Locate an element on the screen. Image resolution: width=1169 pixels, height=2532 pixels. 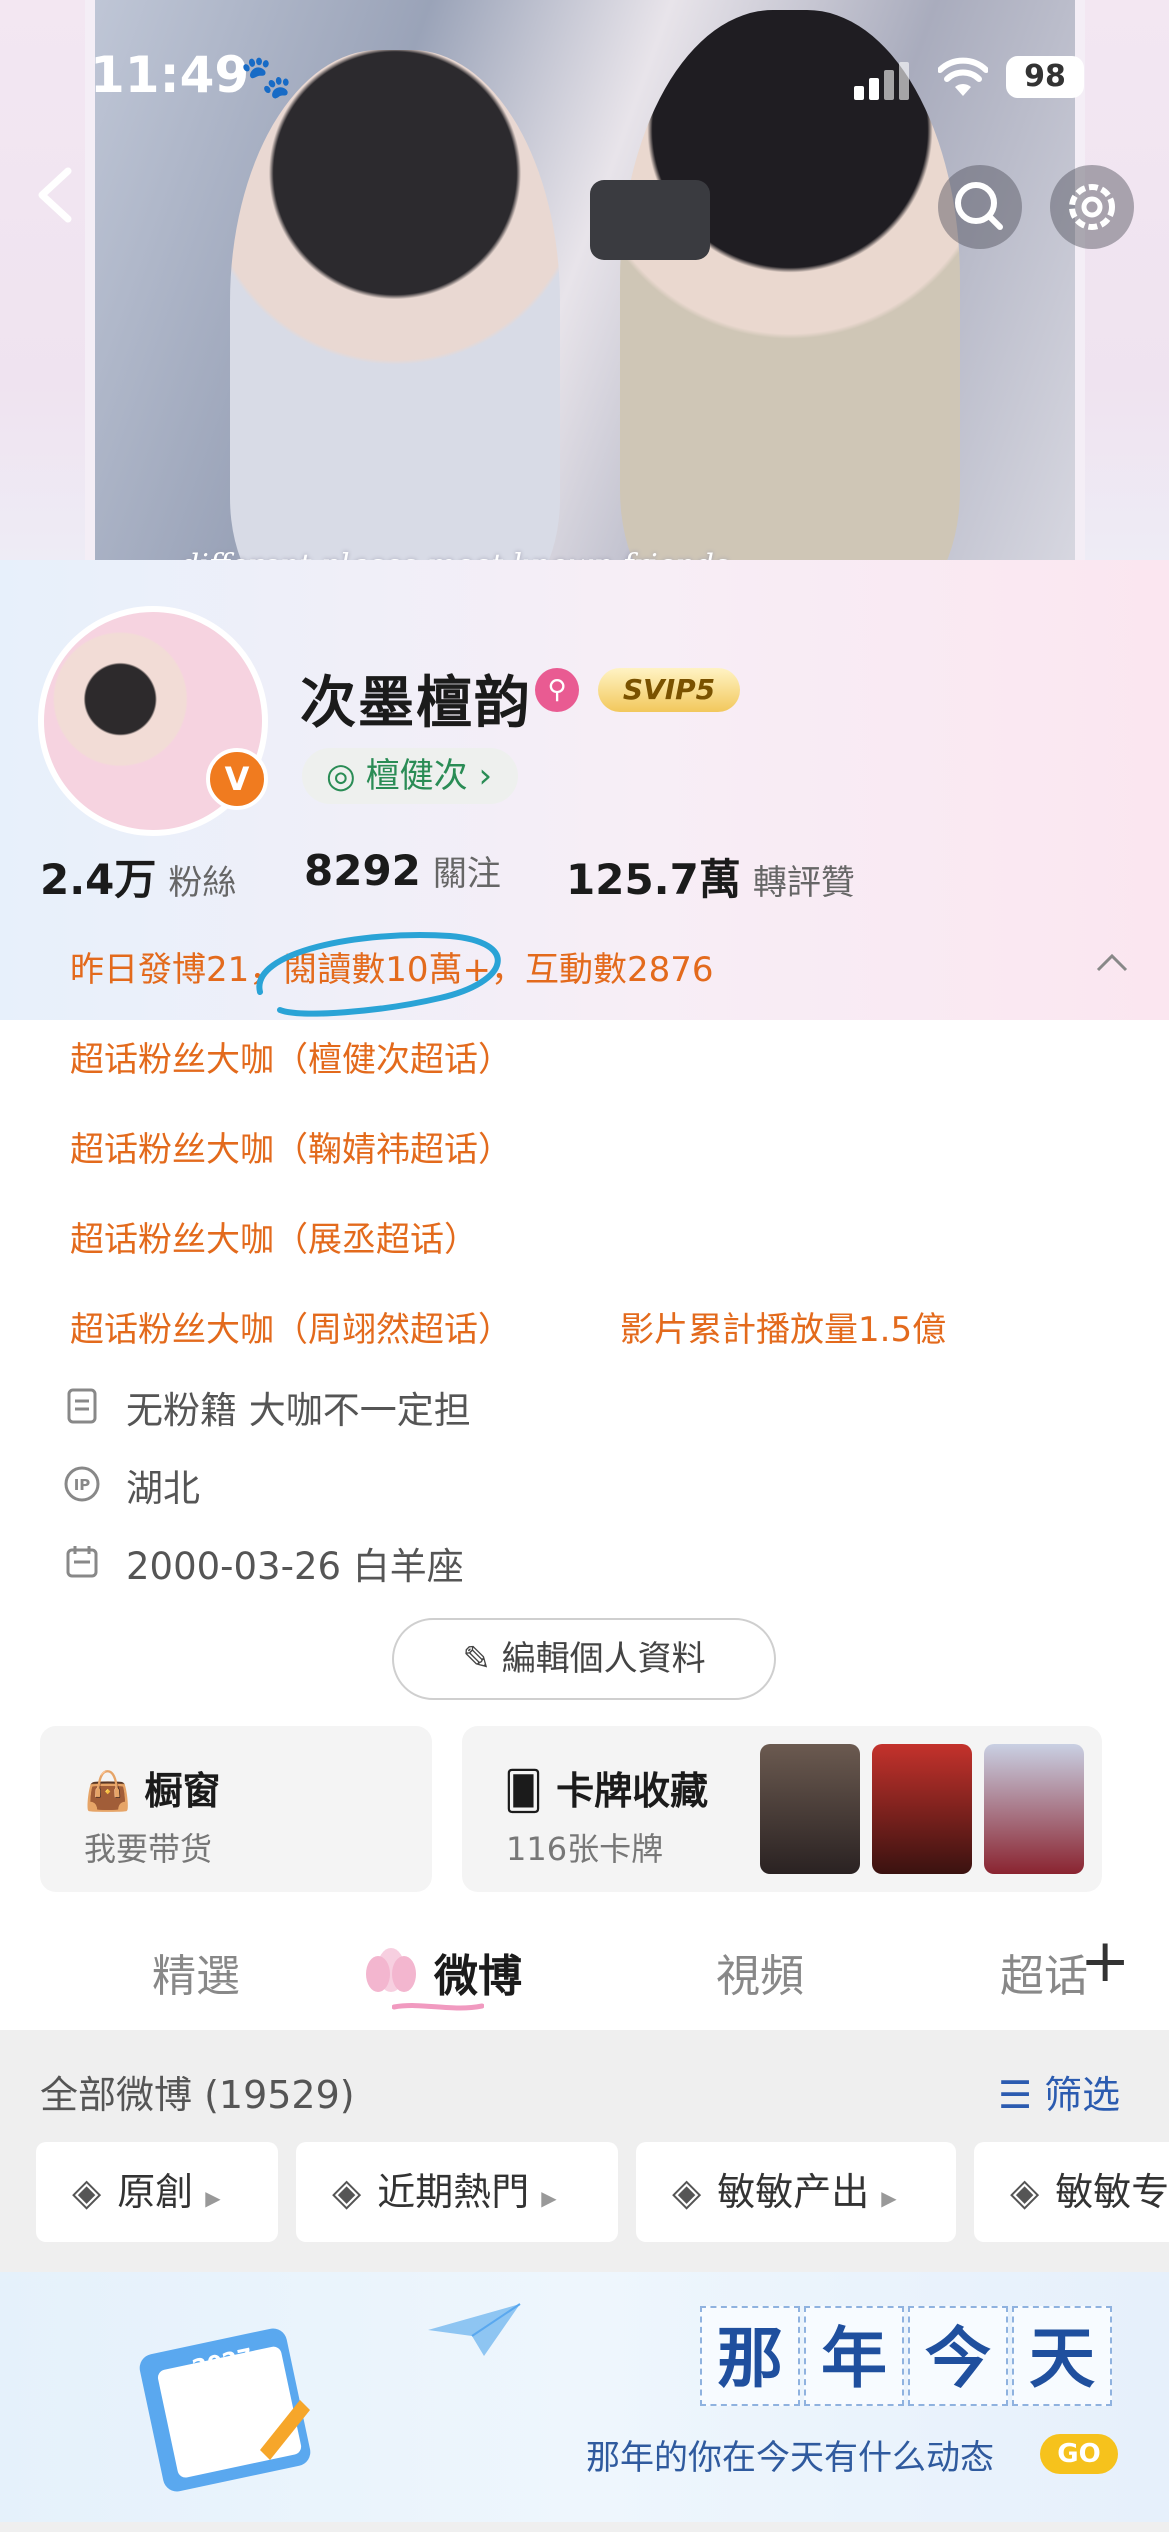
username: 次墨檀韵 is located at coordinates (416, 703).